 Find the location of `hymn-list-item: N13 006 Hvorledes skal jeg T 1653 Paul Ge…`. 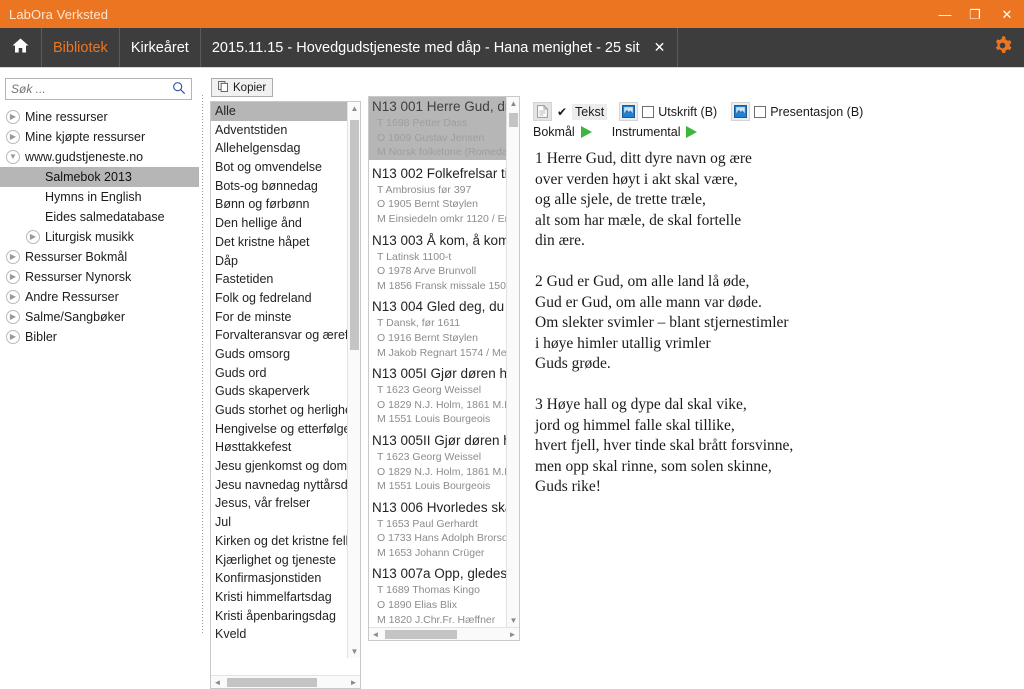

hymn-list-item: N13 006 Hvorledes skal jeg T 1653 Paul Ge… is located at coordinates (444, 529).